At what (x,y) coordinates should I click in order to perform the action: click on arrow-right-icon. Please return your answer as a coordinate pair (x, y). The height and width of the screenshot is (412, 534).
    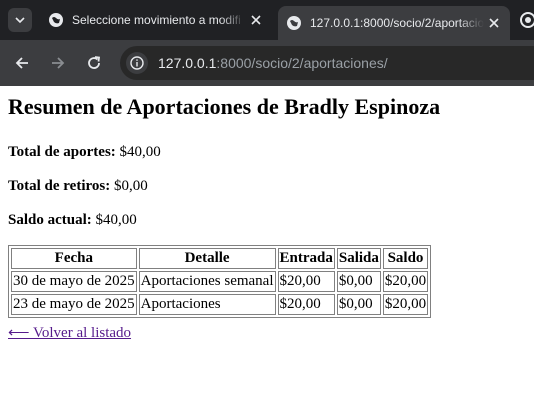
    Looking at the image, I should click on (58, 63).